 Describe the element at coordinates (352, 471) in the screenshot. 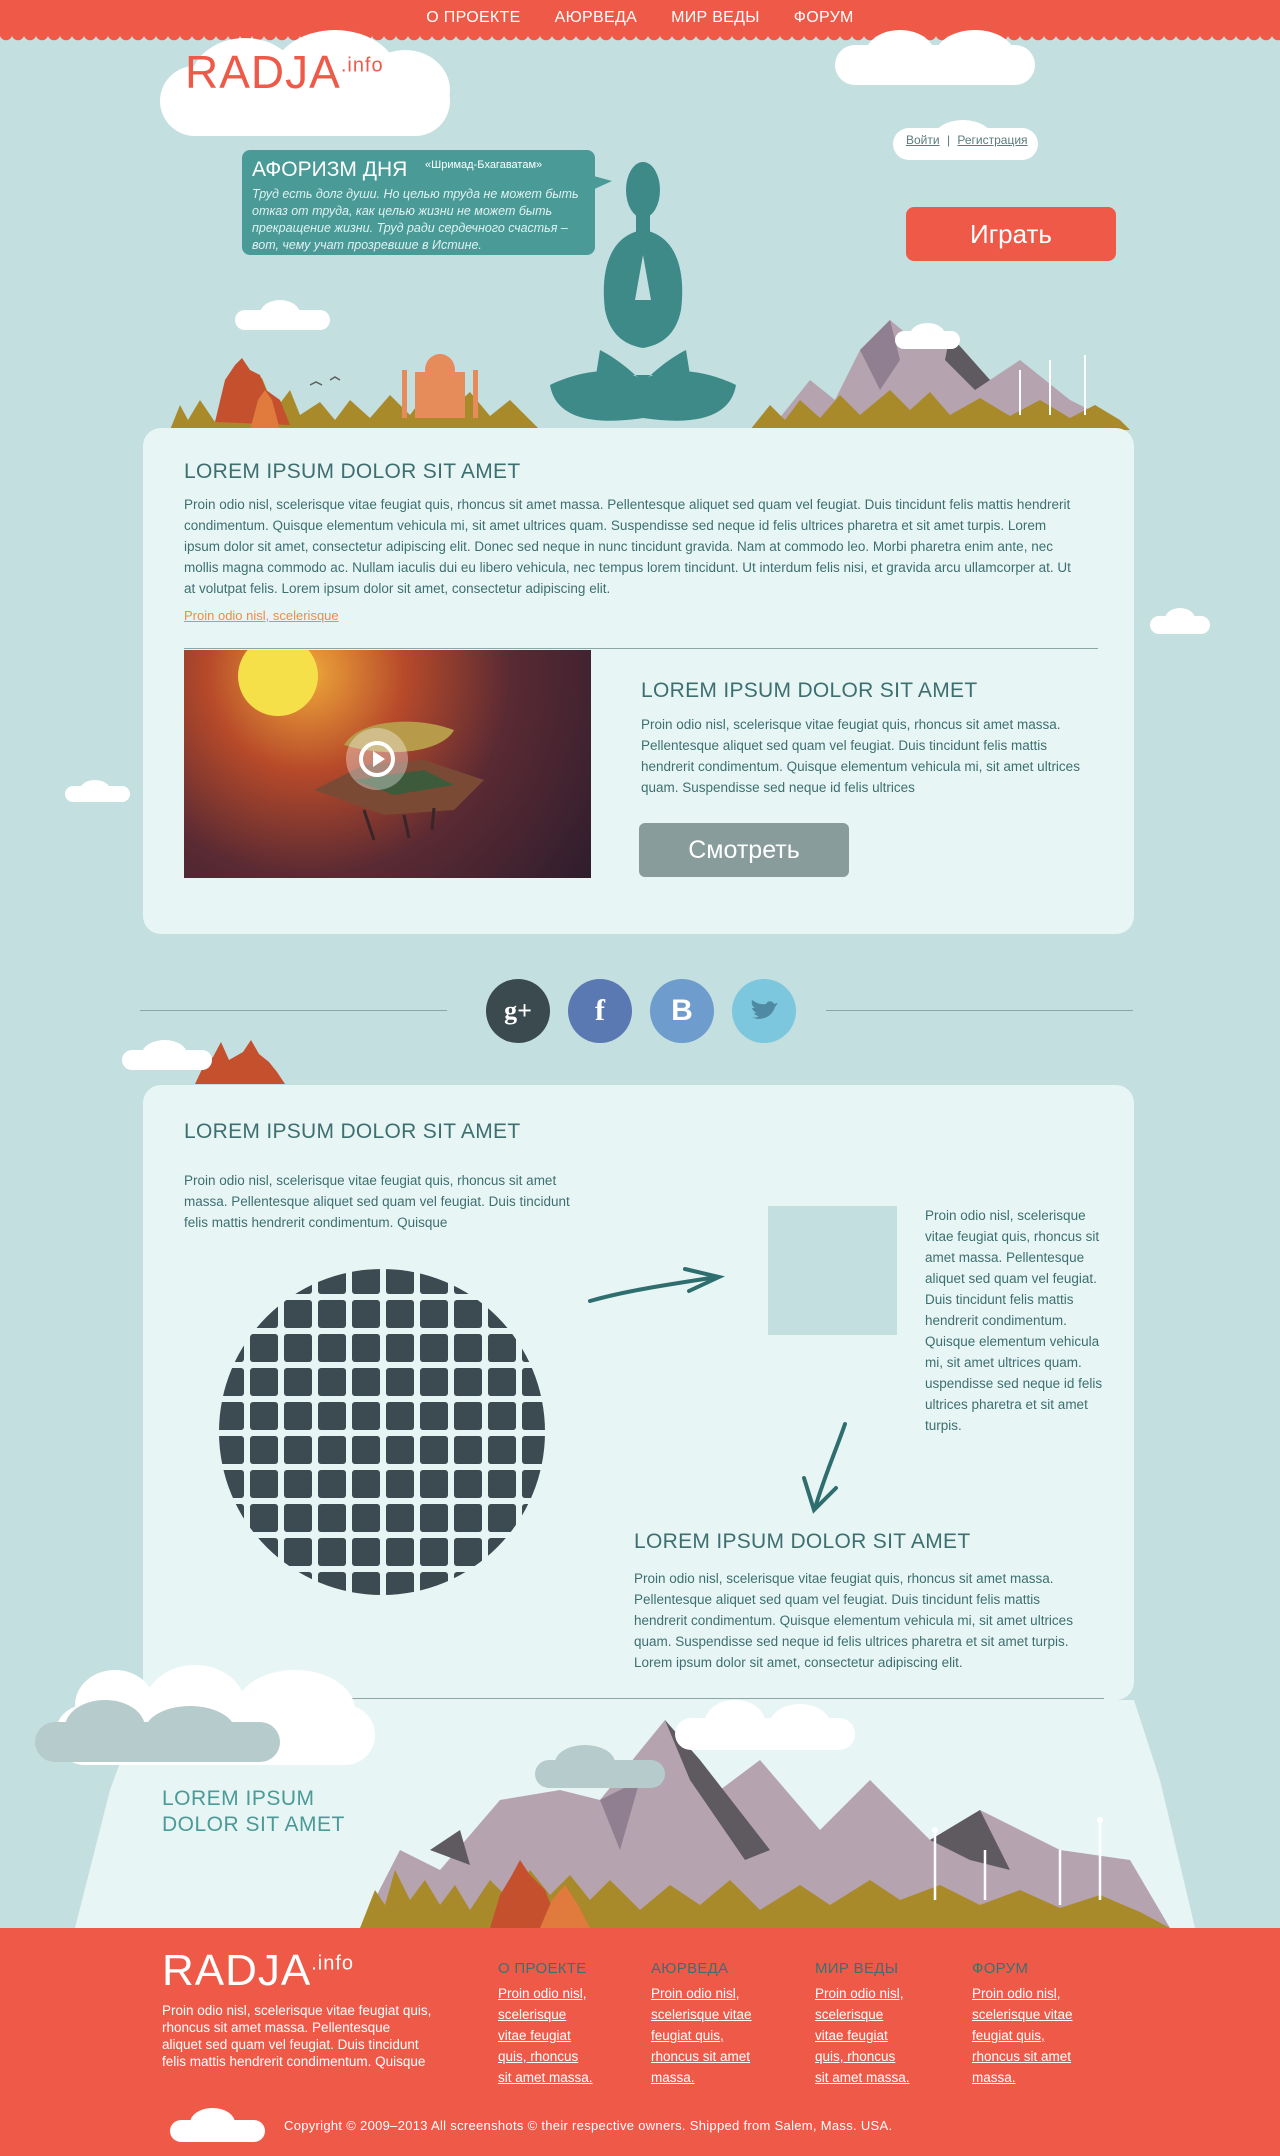

I see `section1-title: LOREM IPSUM DOLOR SIT AMET` at that location.